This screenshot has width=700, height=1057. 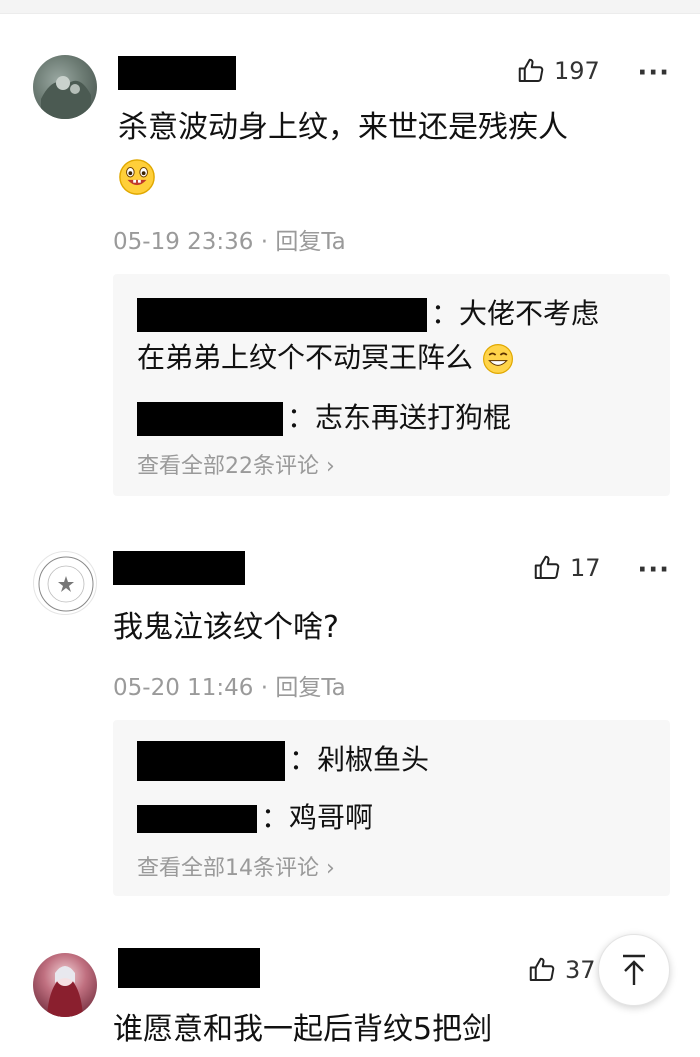 I want to click on like-count: 17, so click(x=585, y=568).